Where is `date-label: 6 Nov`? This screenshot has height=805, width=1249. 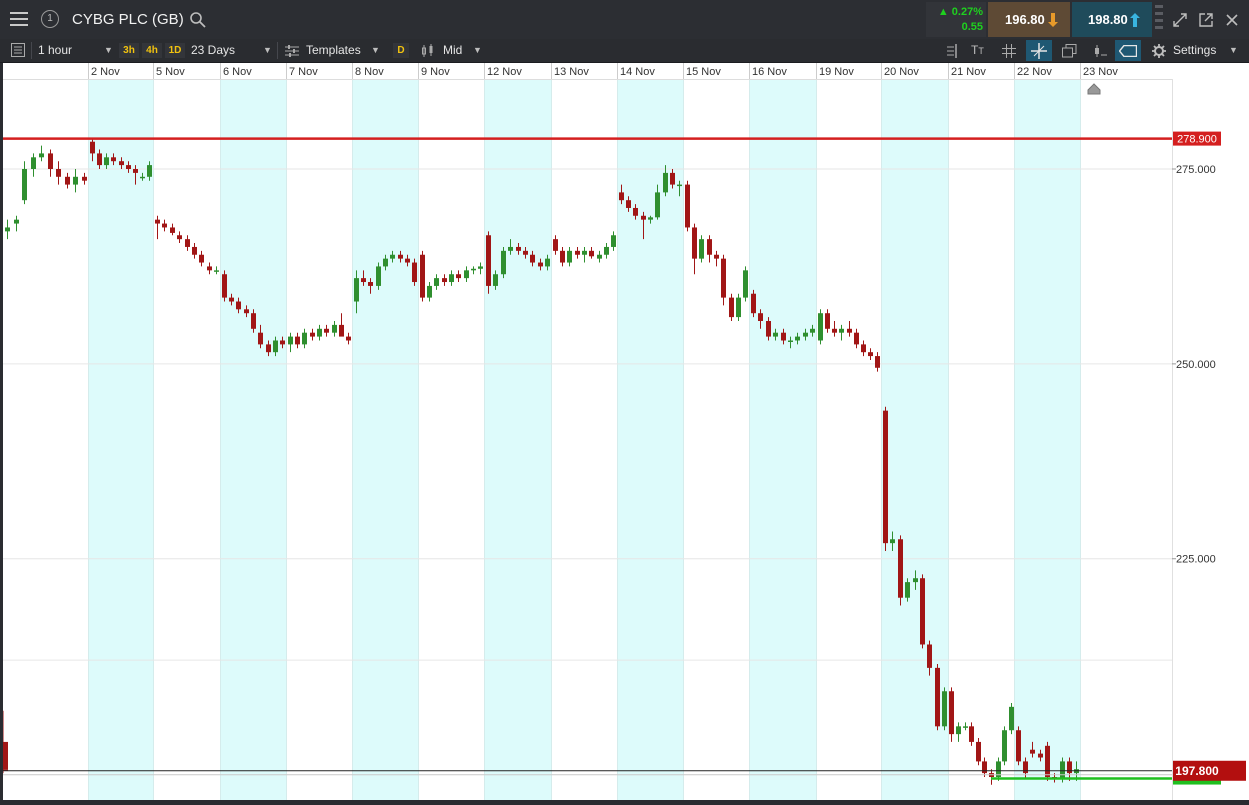 date-label: 6 Nov is located at coordinates (237, 72).